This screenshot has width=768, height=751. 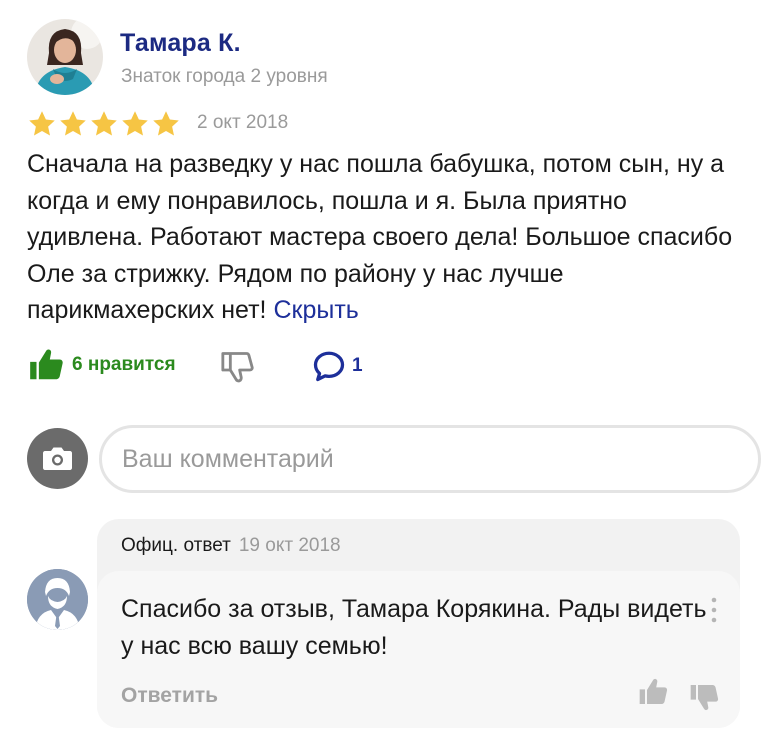 I want to click on more-options-button, so click(x=714, y=610).